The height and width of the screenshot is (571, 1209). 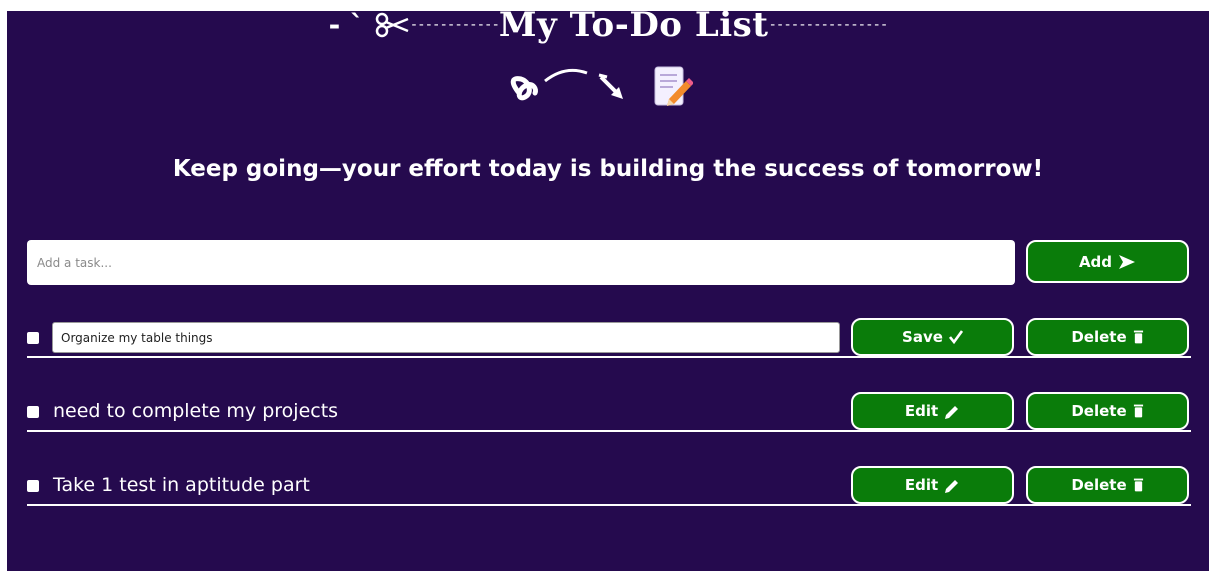 What do you see at coordinates (196, 411) in the screenshot?
I see `task-text: need to complete my projects` at bounding box center [196, 411].